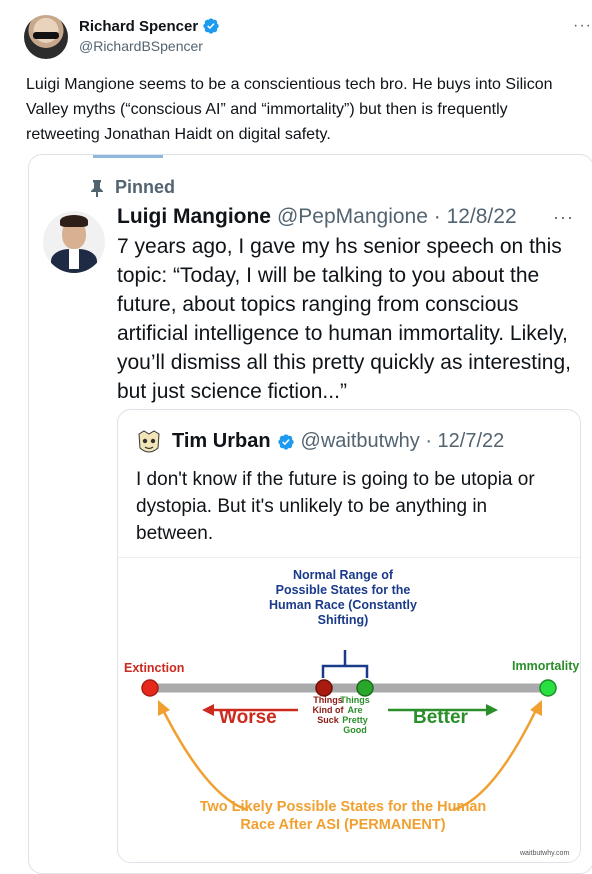 This screenshot has height=874, width=592. What do you see at coordinates (545, 853) in the screenshot?
I see `watermark: waitbutwhy.com` at bounding box center [545, 853].